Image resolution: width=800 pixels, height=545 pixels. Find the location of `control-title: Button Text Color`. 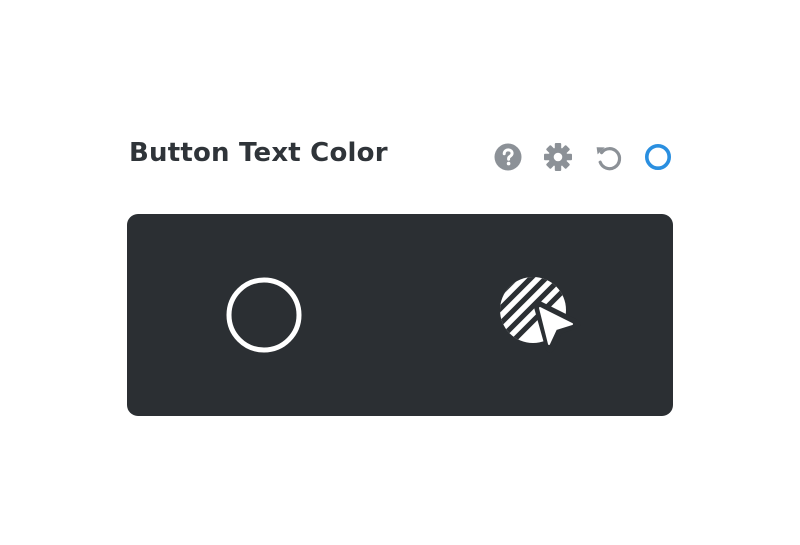

control-title: Button Text Color is located at coordinates (258, 153).